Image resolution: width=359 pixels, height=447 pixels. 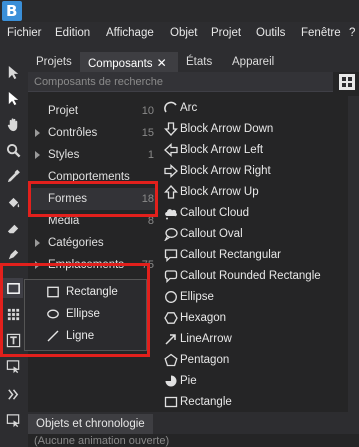 I want to click on category-projet: Projet 10, so click(x=93, y=111).